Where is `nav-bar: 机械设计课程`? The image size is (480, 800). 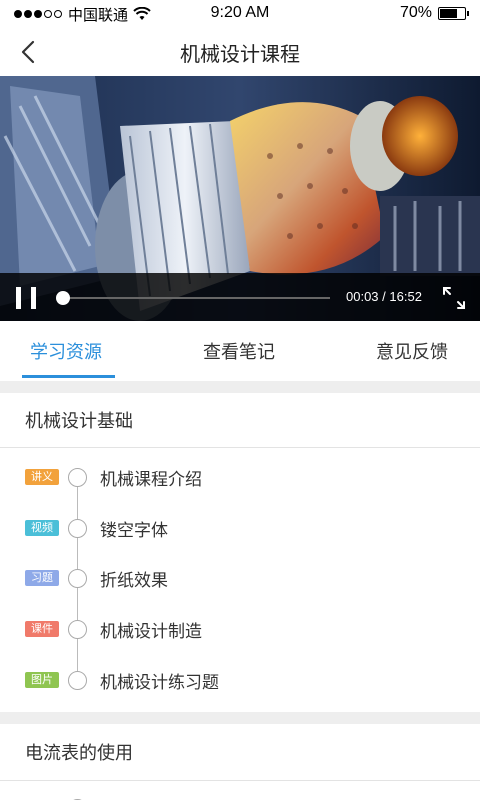
nav-bar: 机械设计课程 is located at coordinates (240, 52).